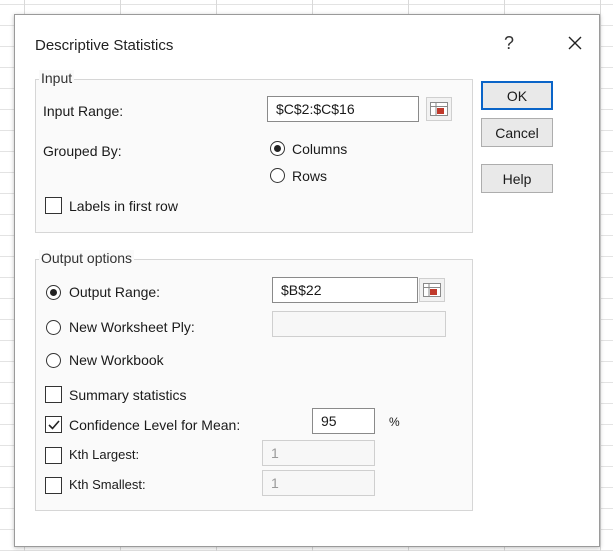  I want to click on confidence-level-checkbox, so click(53, 424).